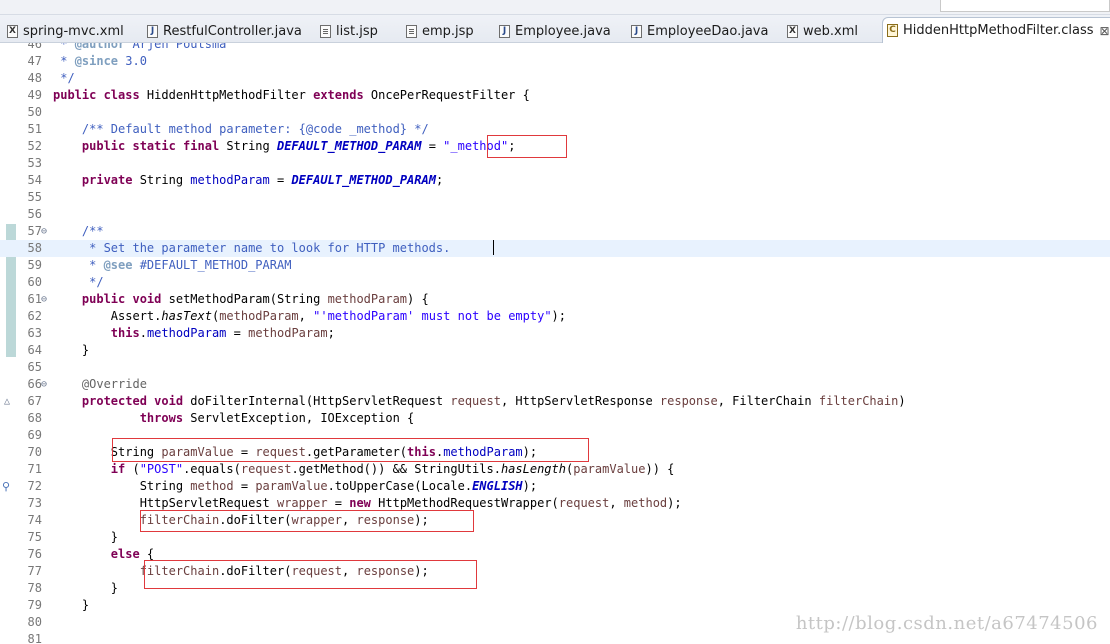  Describe the element at coordinates (555, 282) in the screenshot. I see `code-line: 60 */` at that location.